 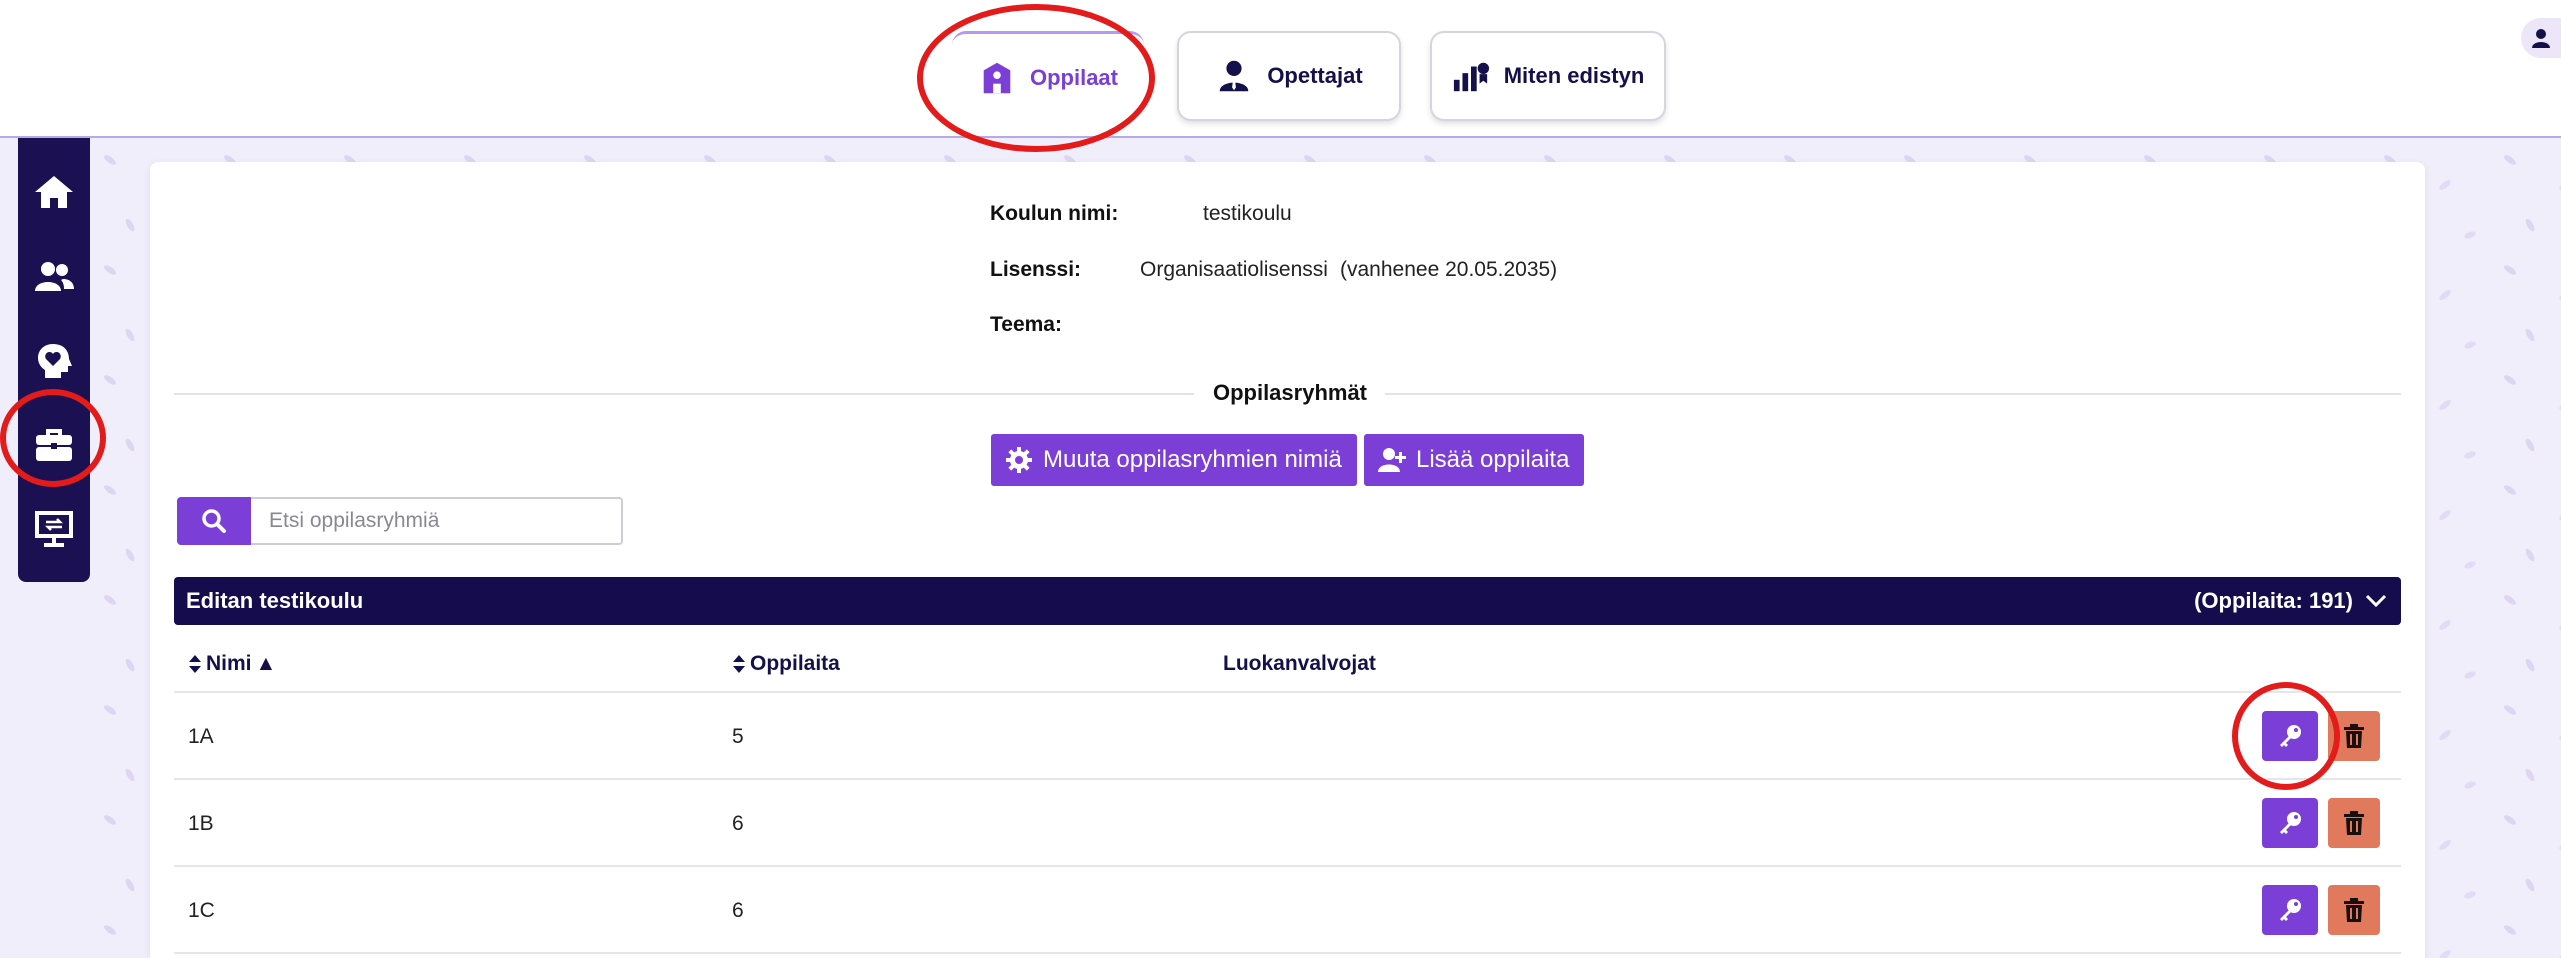 I want to click on user-menu-button, so click(x=2541, y=38).